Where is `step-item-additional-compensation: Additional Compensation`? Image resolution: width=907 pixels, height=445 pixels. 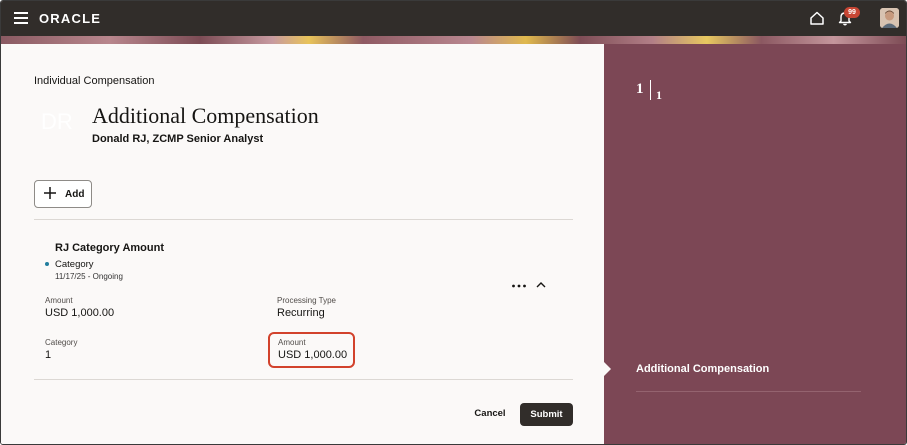 step-item-additional-compensation: Additional Compensation is located at coordinates (702, 369).